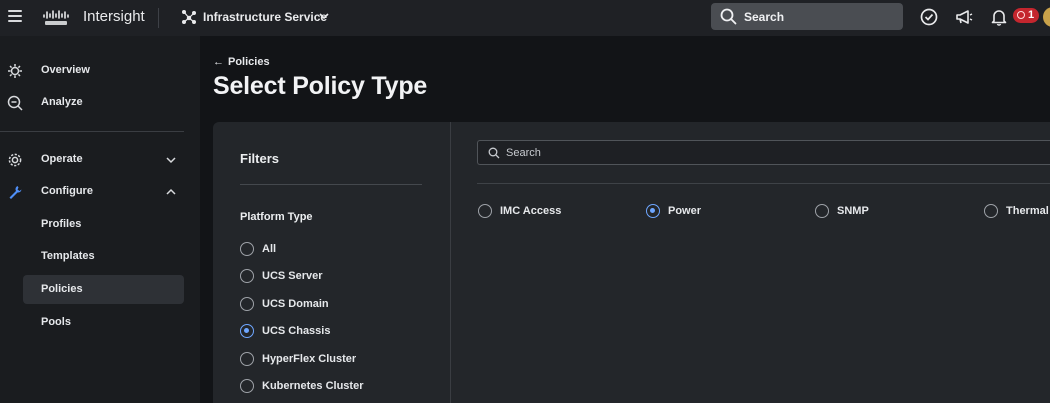 The width and height of the screenshot is (1050, 403). I want to click on policy-search-input: Search, so click(763, 152).